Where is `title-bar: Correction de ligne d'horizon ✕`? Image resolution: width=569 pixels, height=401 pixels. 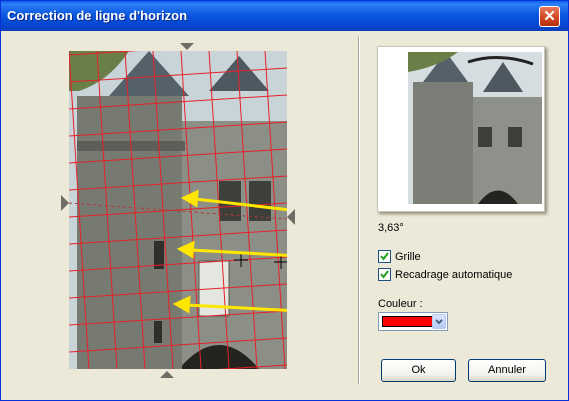
title-bar: Correction de ligne d'horizon ✕ is located at coordinates (284, 16).